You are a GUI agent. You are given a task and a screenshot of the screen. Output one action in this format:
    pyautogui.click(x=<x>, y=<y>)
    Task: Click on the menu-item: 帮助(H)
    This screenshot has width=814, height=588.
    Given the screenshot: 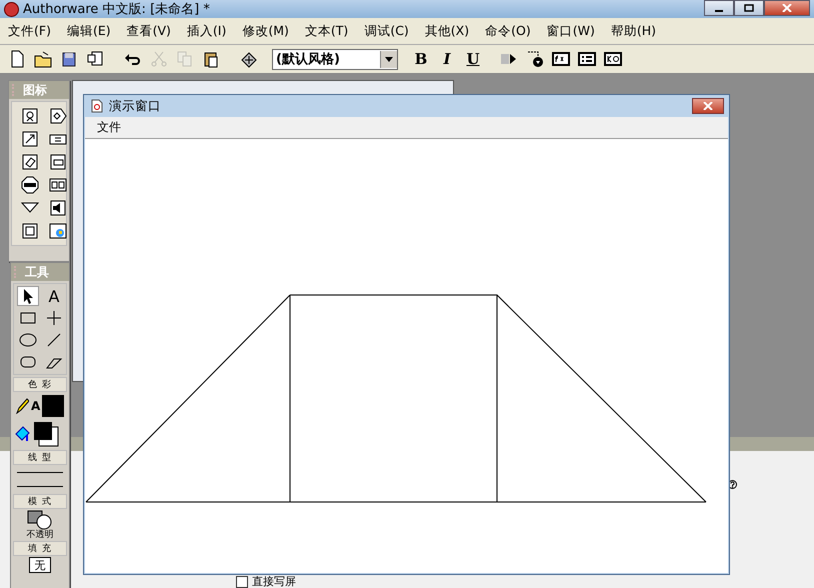 What is the action you would take?
    pyautogui.click(x=633, y=31)
    